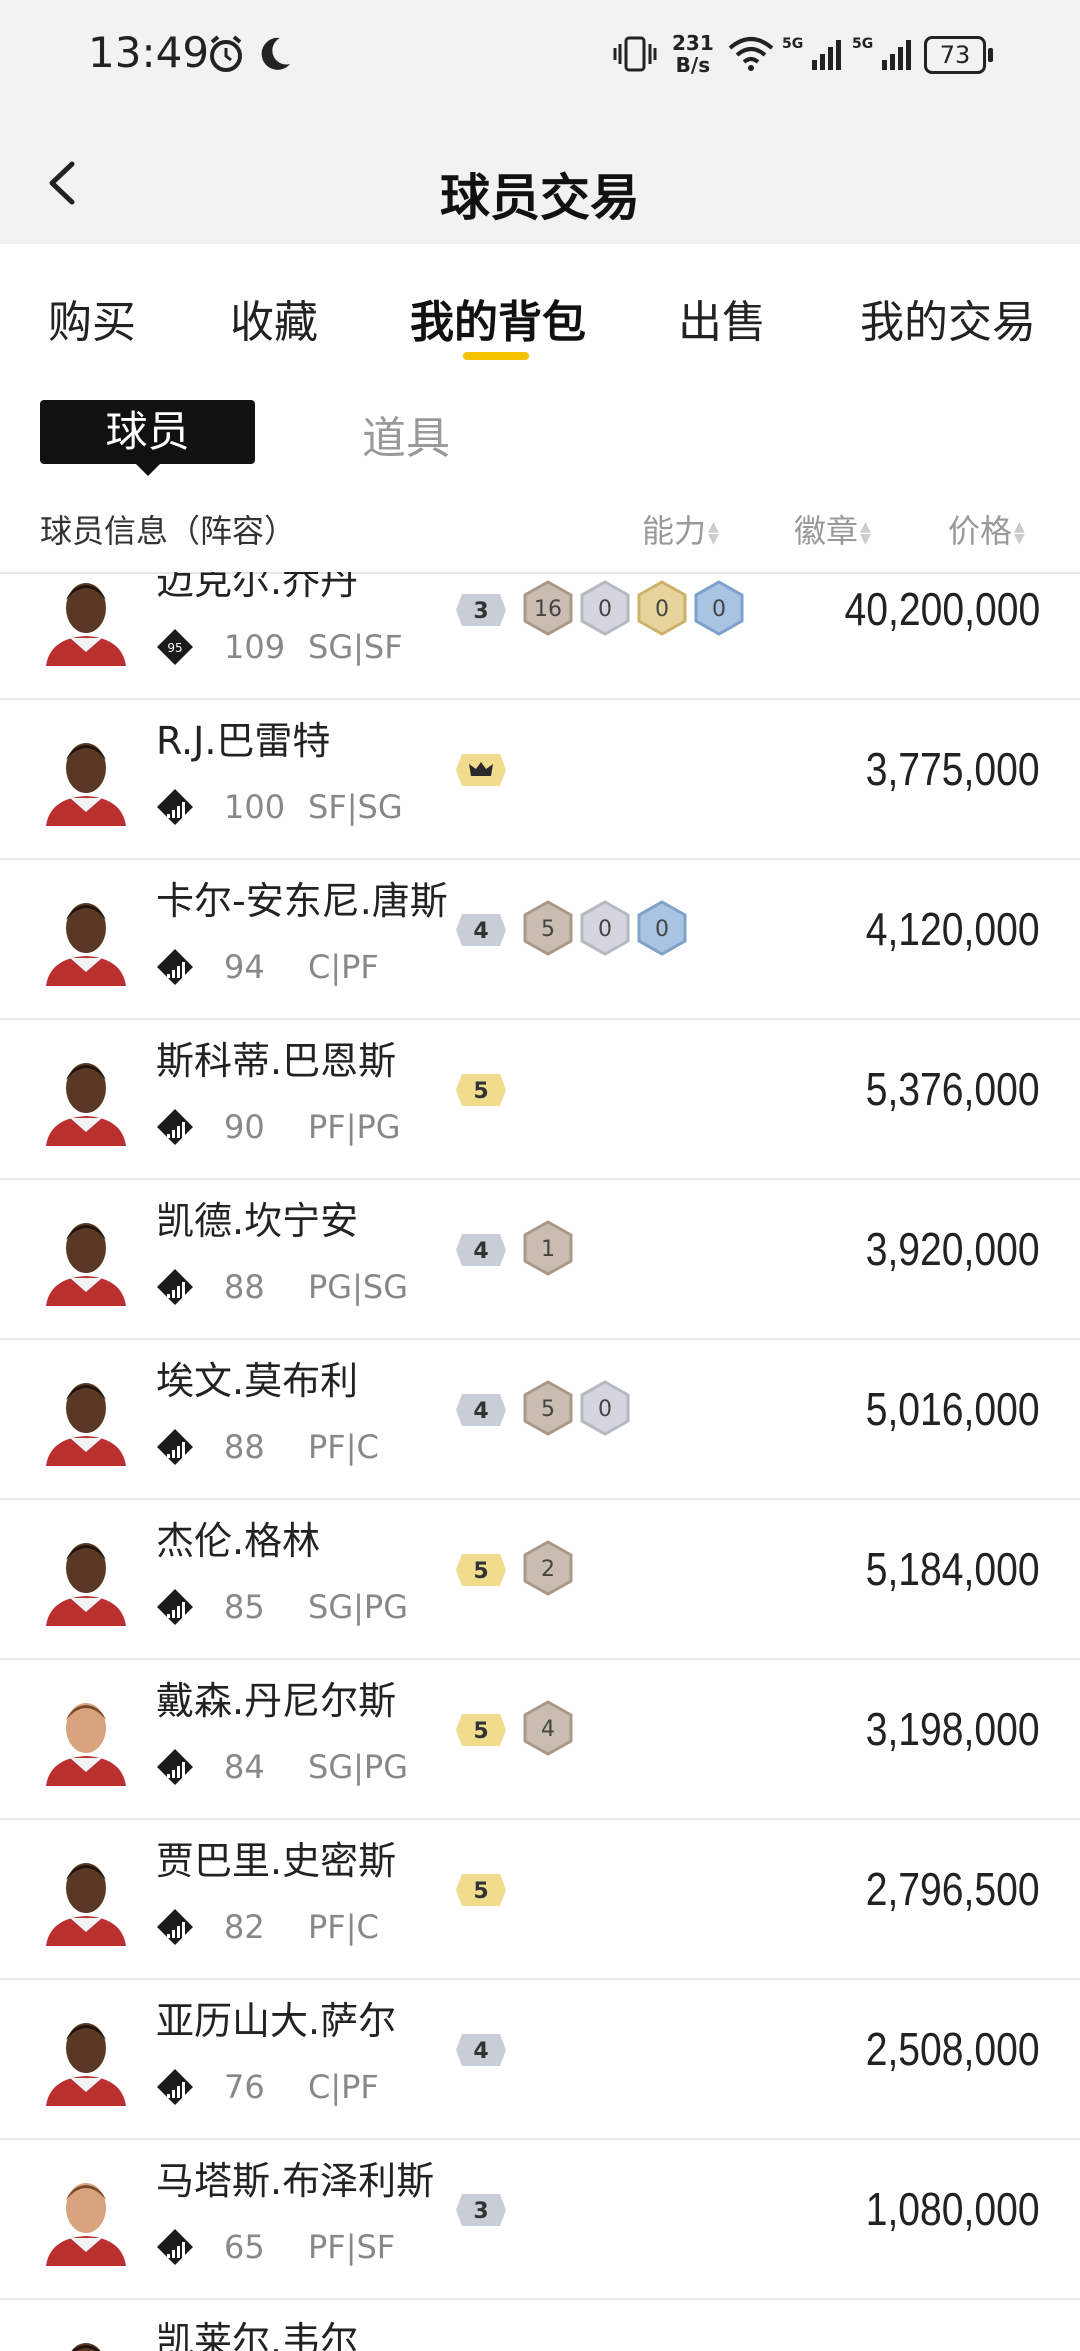 This screenshot has height=2351, width=1080. I want to click on player-overall: 82, so click(244, 1927).